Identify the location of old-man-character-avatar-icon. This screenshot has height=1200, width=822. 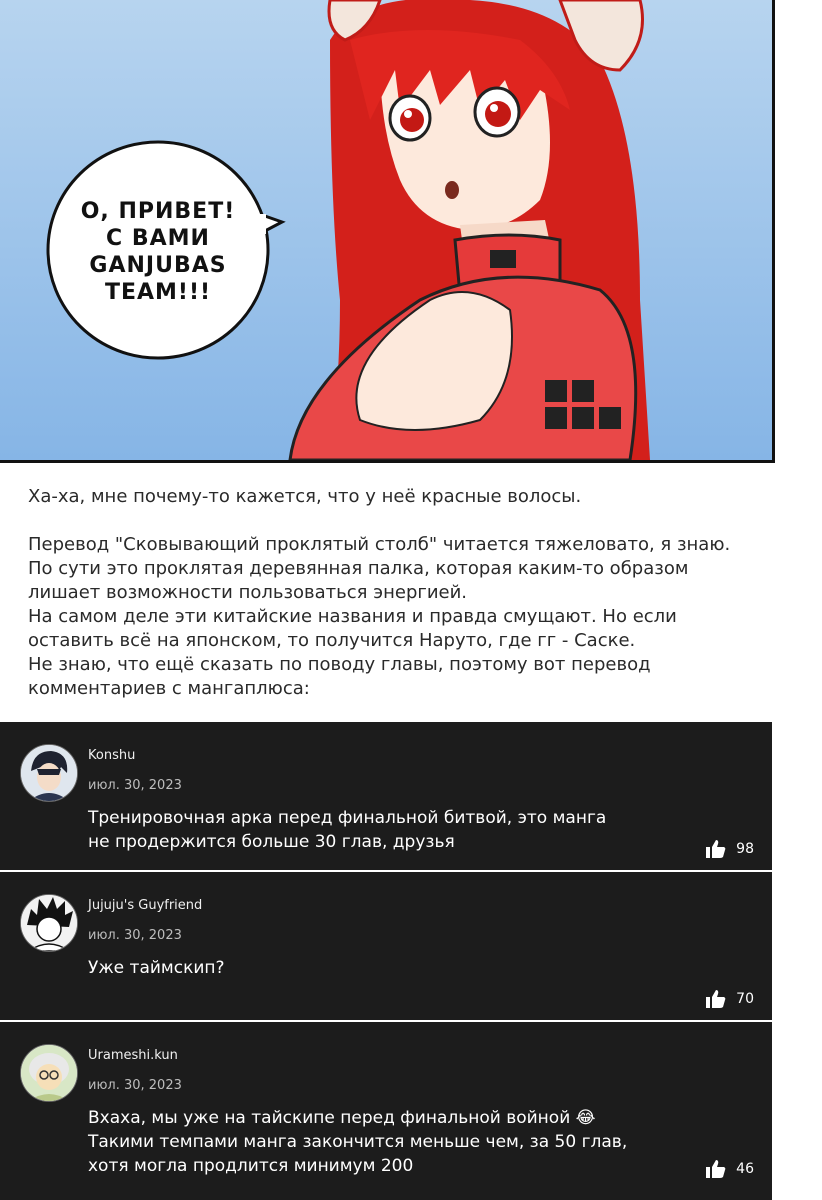
(49, 1073).